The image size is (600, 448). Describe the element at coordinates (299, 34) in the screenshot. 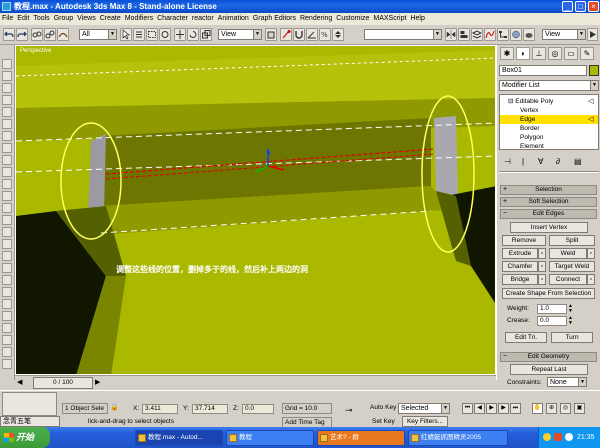

I see `snaps-toggle-button` at that location.